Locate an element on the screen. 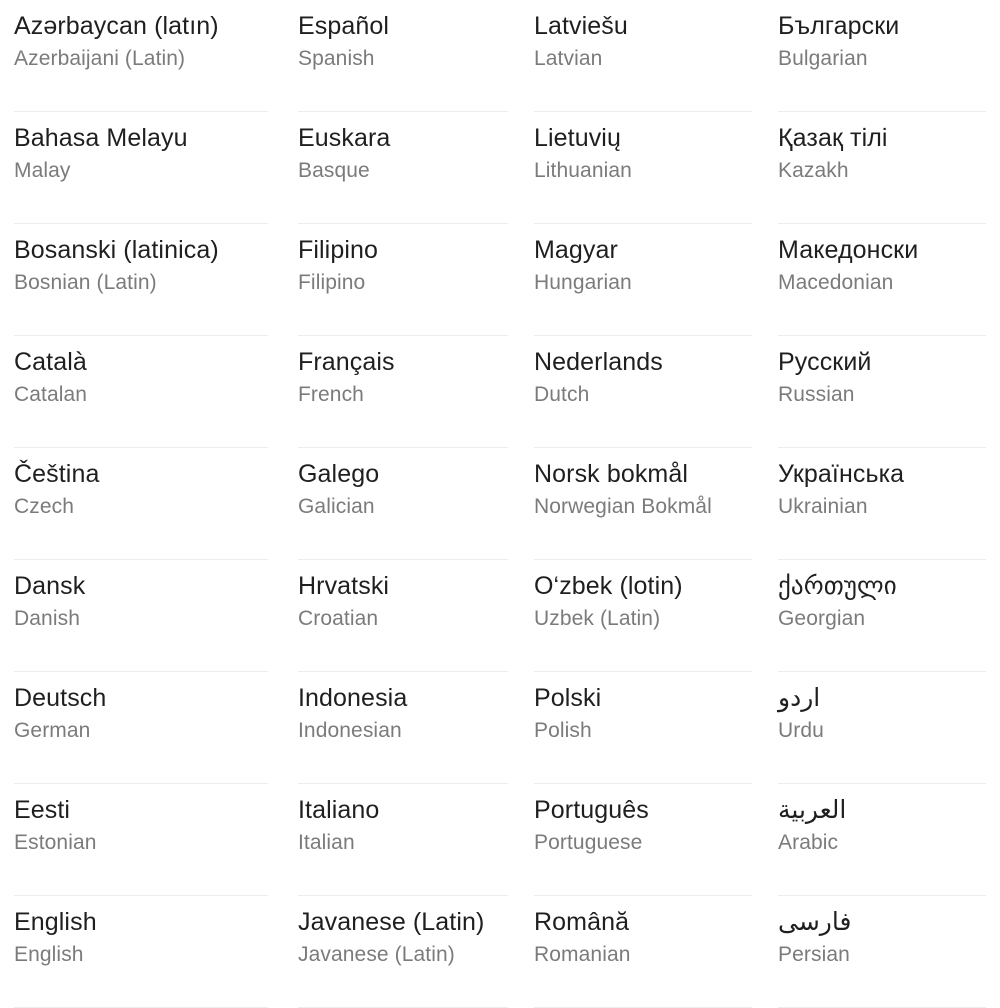 The width and height of the screenshot is (1000, 1008). language-option: Polski Polish is located at coordinates (643, 728).